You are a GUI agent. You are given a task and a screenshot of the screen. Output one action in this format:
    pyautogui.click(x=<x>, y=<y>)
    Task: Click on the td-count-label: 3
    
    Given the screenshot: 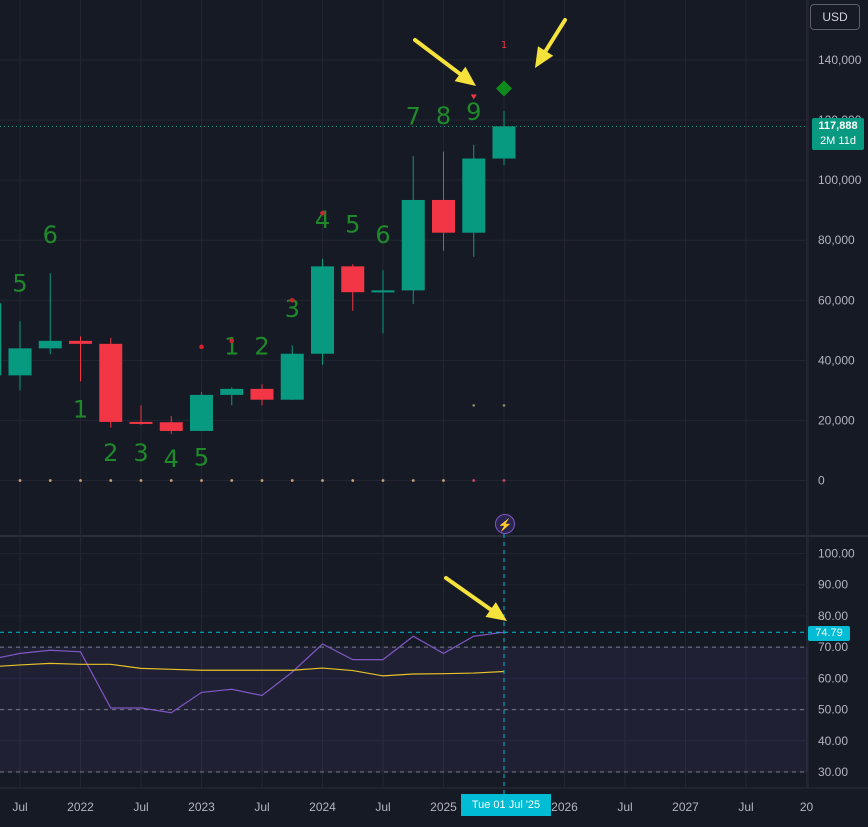 What is the action you would take?
    pyautogui.click(x=140, y=453)
    